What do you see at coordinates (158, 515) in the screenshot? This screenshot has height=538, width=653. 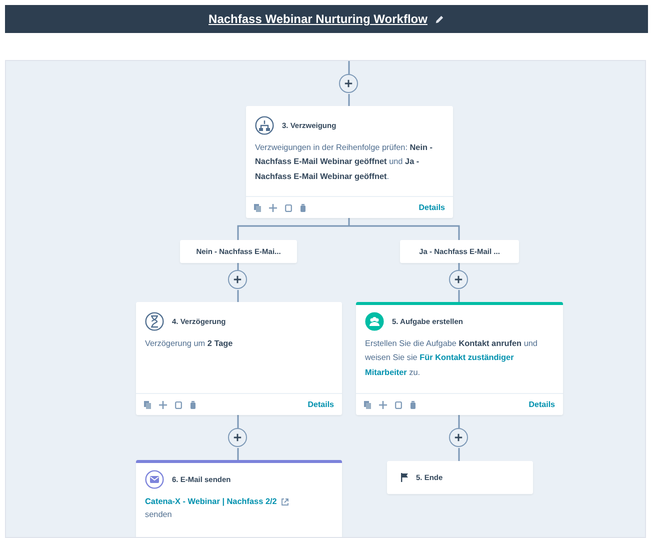 I see `send-note: senden` at bounding box center [158, 515].